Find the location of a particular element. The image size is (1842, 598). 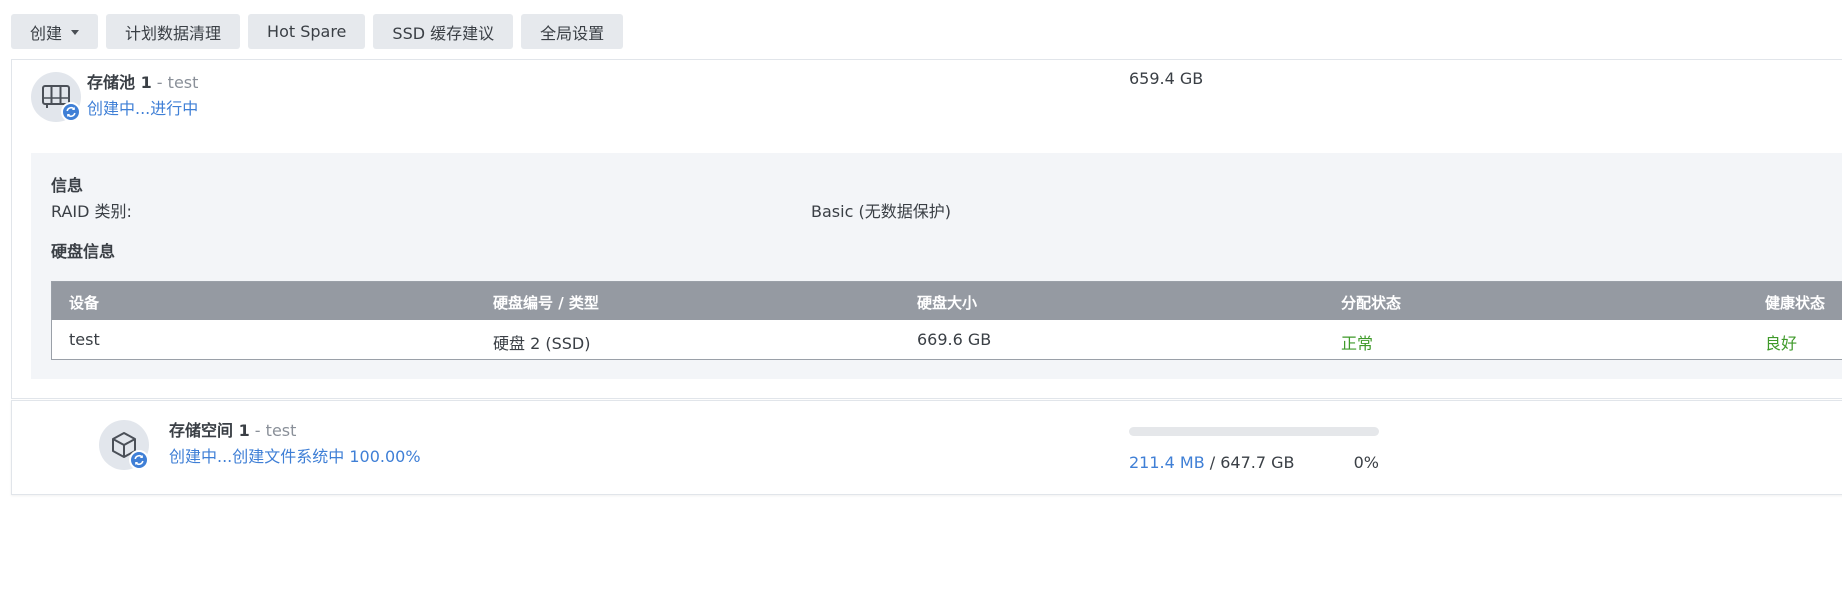

disk-table-header: 设备 硬盘编号 / 类型 硬盘大小 分配状态 健康状态 is located at coordinates (947, 301).